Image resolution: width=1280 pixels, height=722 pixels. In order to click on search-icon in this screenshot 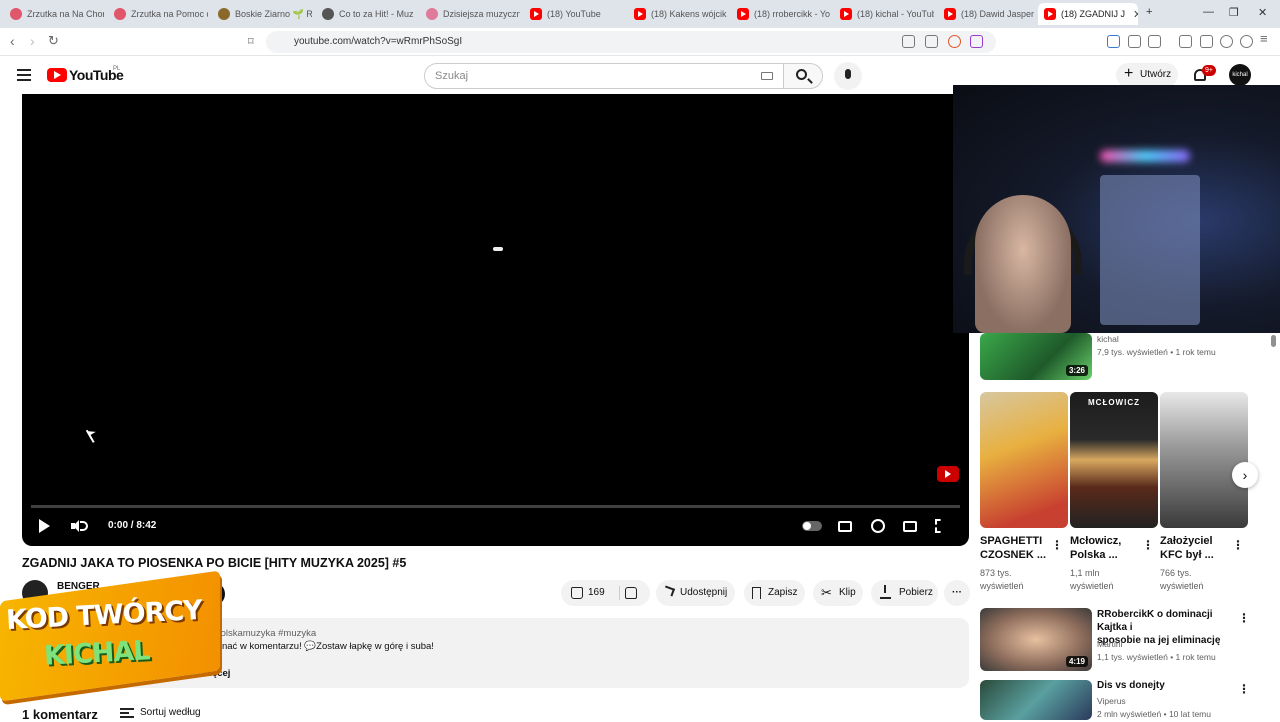, I will do `click(801, 74)`.